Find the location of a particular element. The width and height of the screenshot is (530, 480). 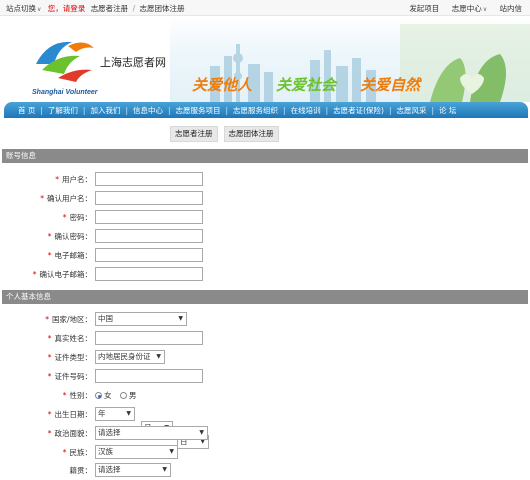

nav-item-organizations: 志愿服务组织 is located at coordinates (255, 110).